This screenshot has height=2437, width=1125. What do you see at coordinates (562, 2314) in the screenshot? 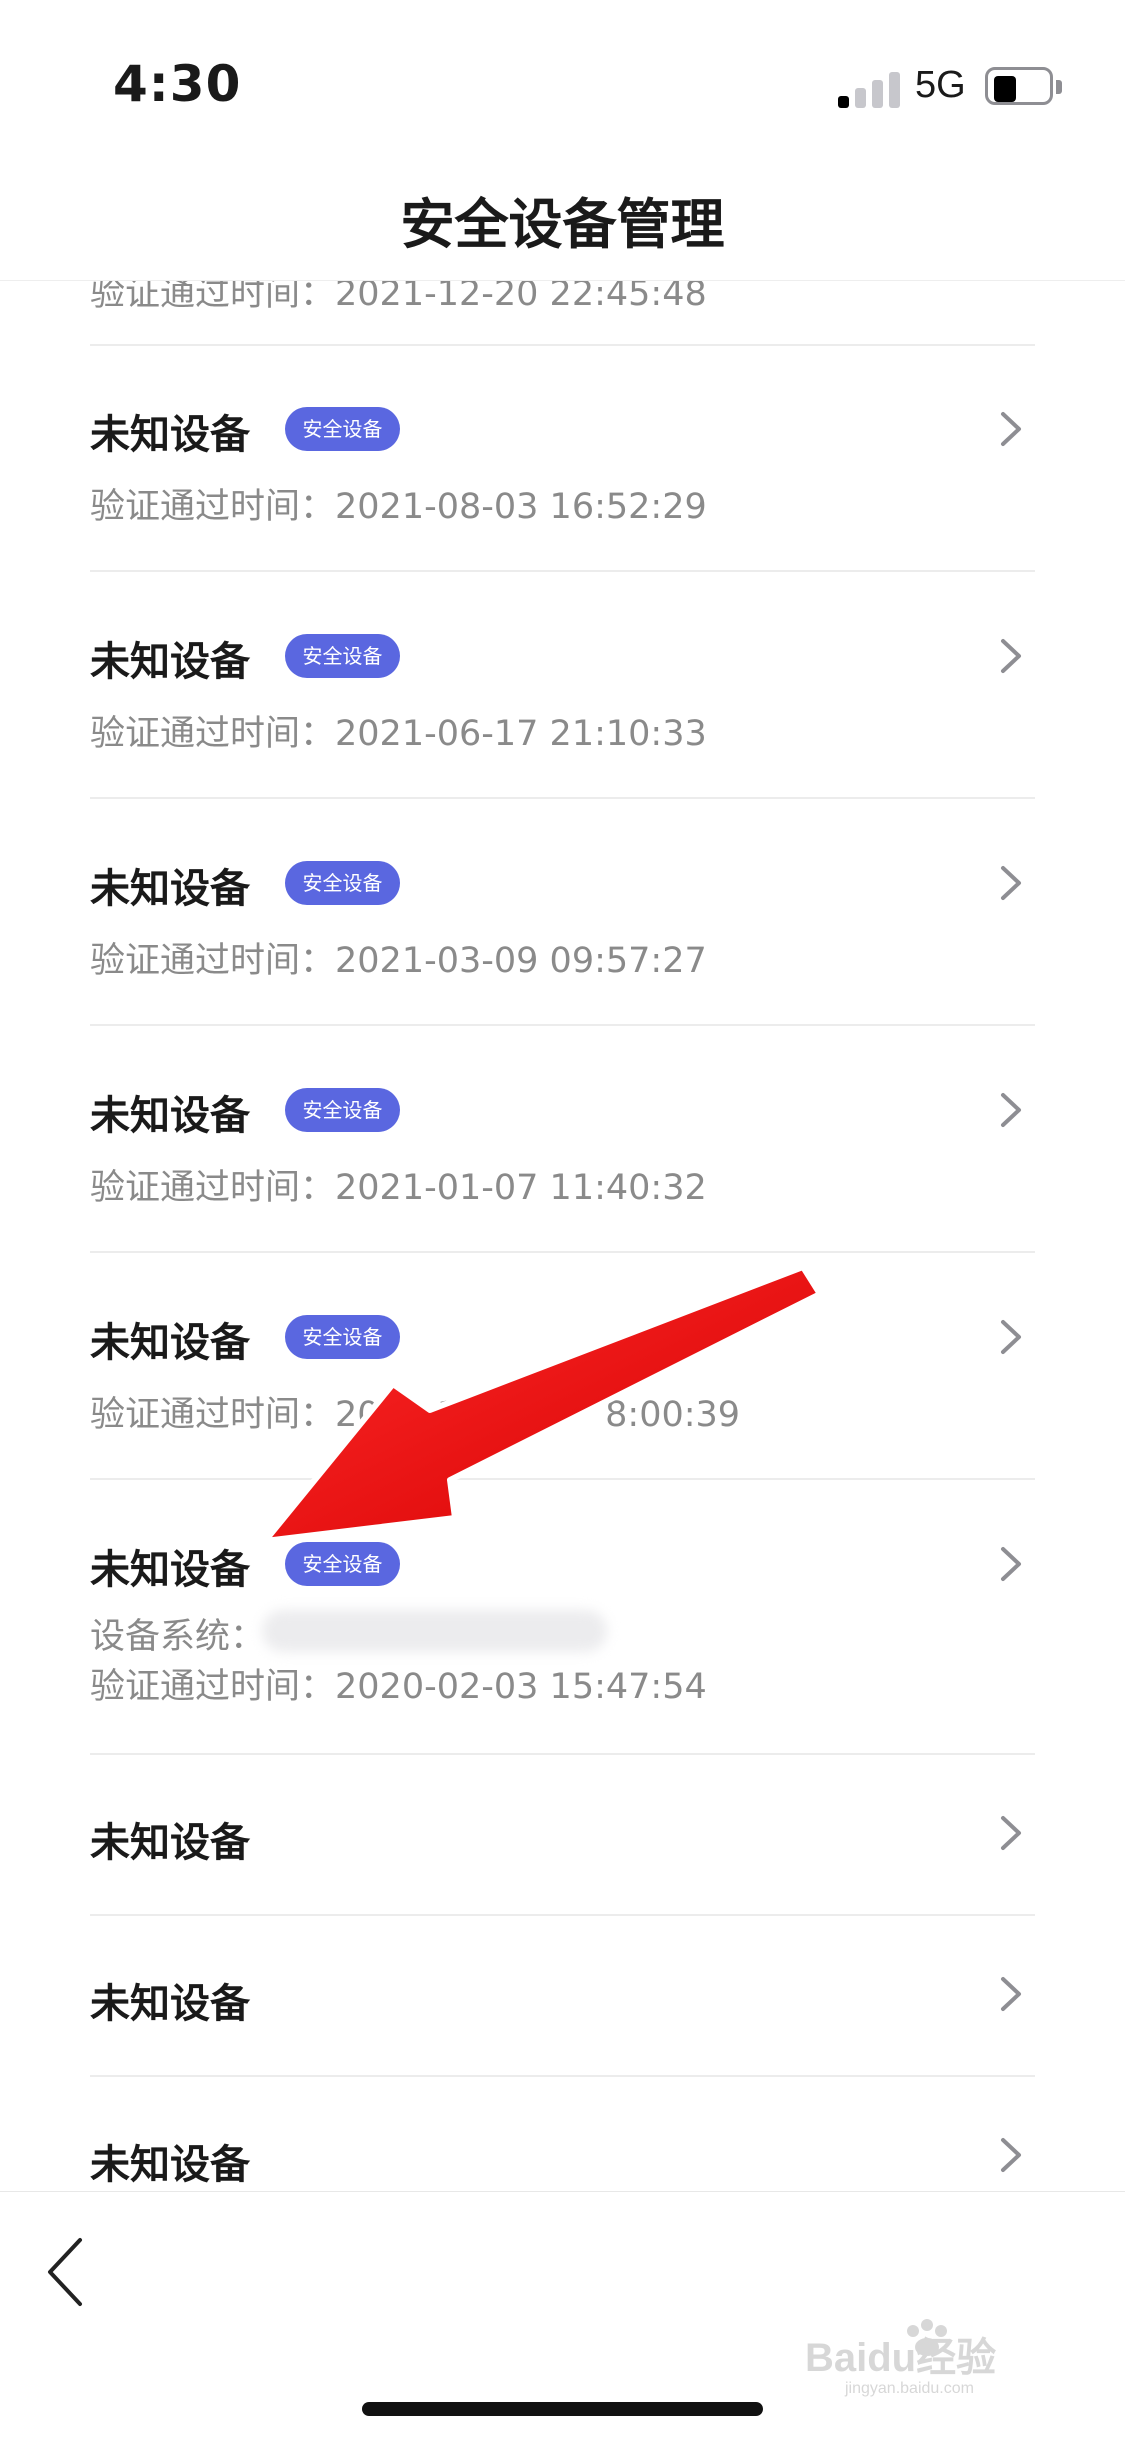
I see `bottom-toolbar: Baidu经验 jingyan.baidu.com` at bounding box center [562, 2314].